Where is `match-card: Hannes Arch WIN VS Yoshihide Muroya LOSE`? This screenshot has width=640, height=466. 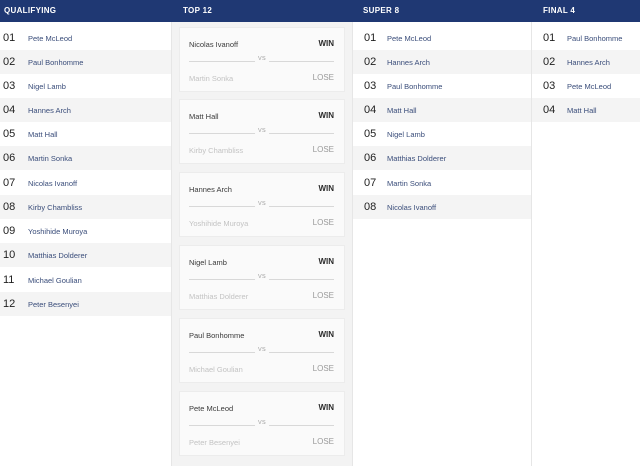
match-card: Hannes Arch WIN VS Yoshihide Muroya LOSE is located at coordinates (262, 204).